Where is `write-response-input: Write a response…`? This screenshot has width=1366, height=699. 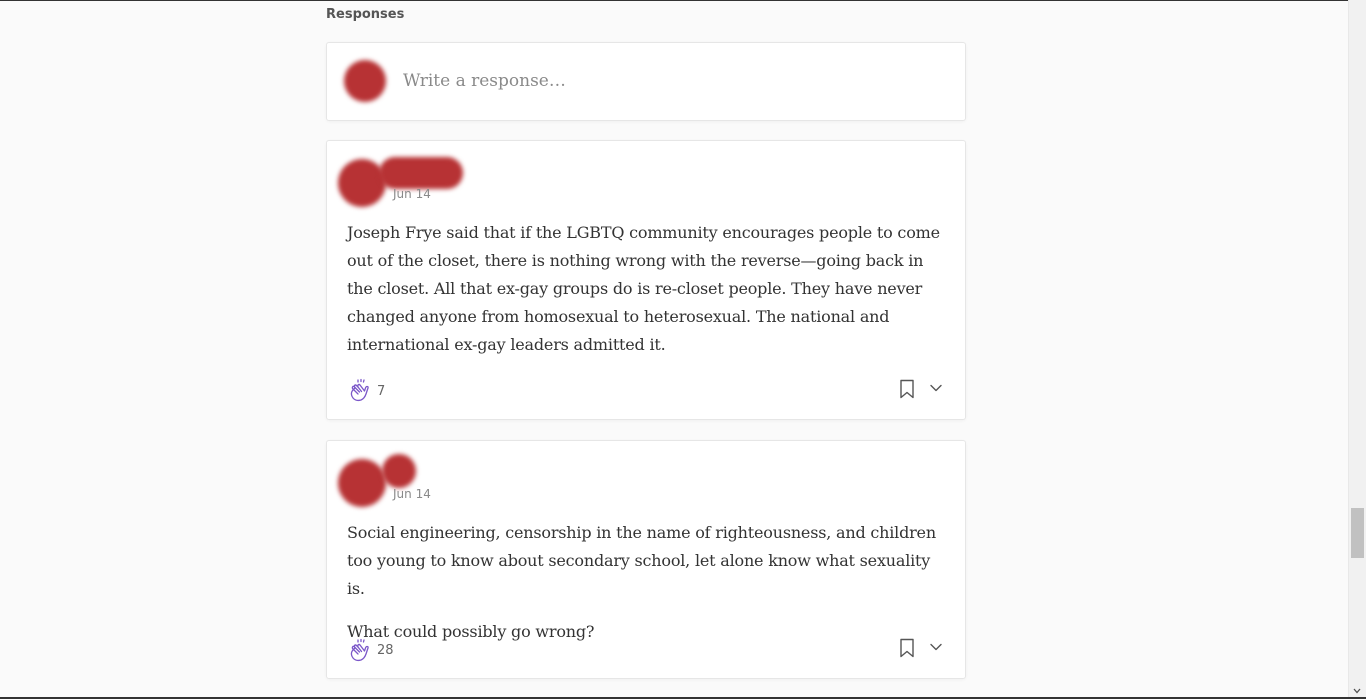
write-response-input: Write a response… is located at coordinates (484, 81).